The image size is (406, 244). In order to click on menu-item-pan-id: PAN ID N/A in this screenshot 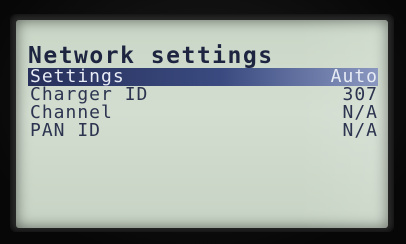, I will do `click(203, 131)`.